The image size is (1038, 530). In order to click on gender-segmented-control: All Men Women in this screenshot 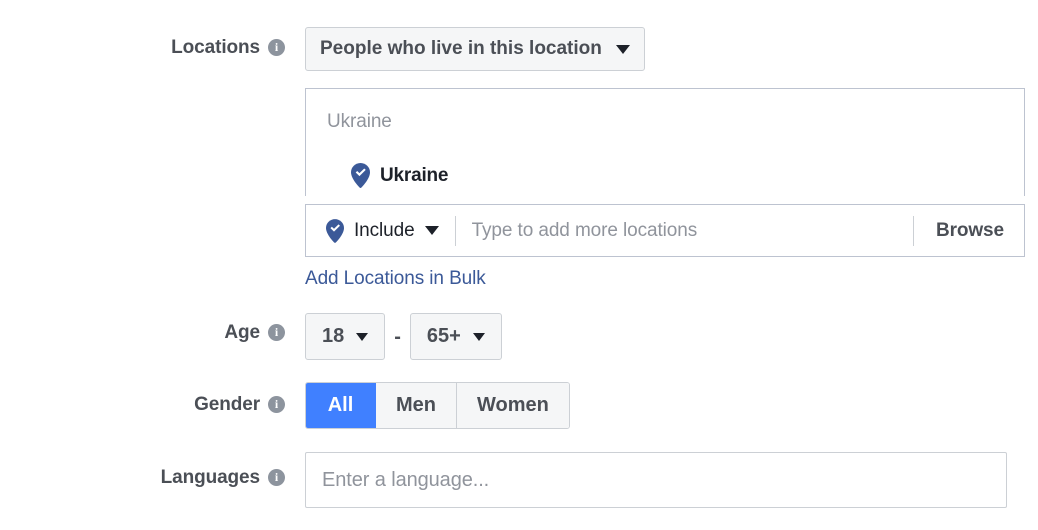, I will do `click(437, 405)`.